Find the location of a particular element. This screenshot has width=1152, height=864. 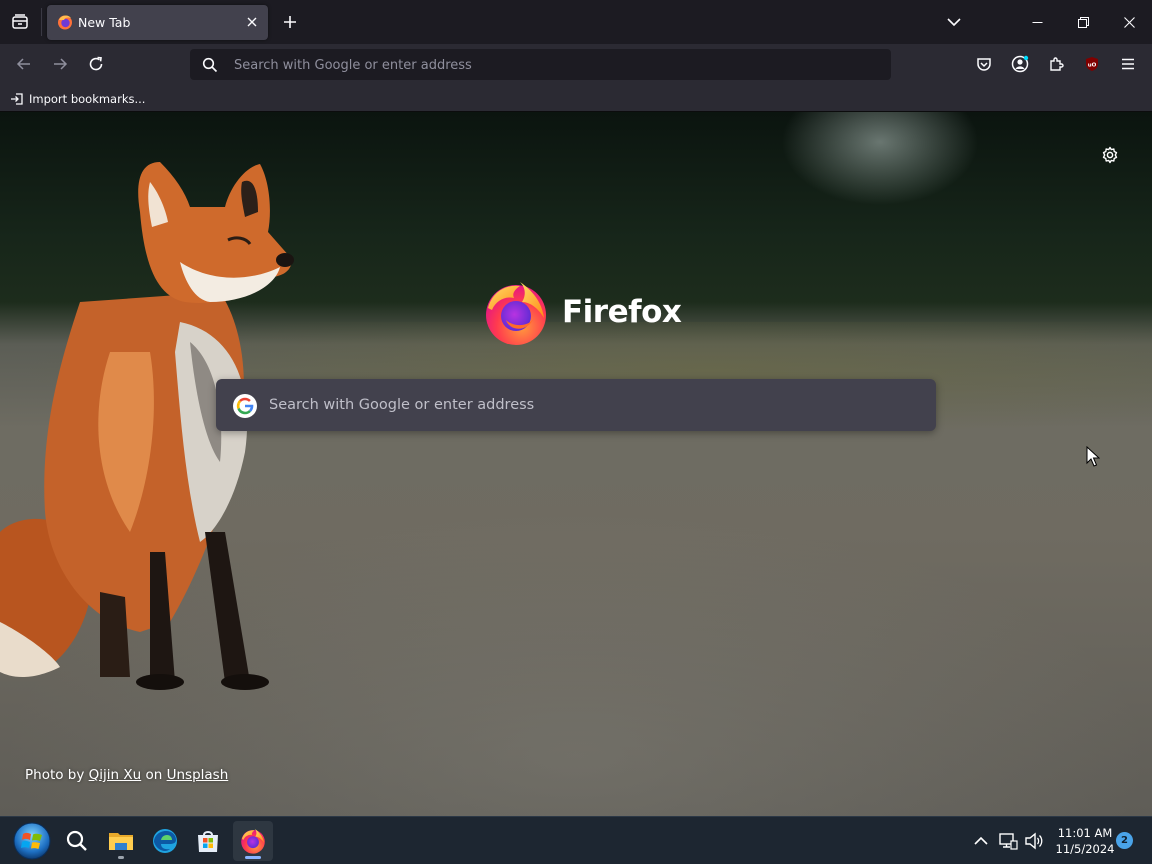

arrow-left-icon is located at coordinates (23, 64).